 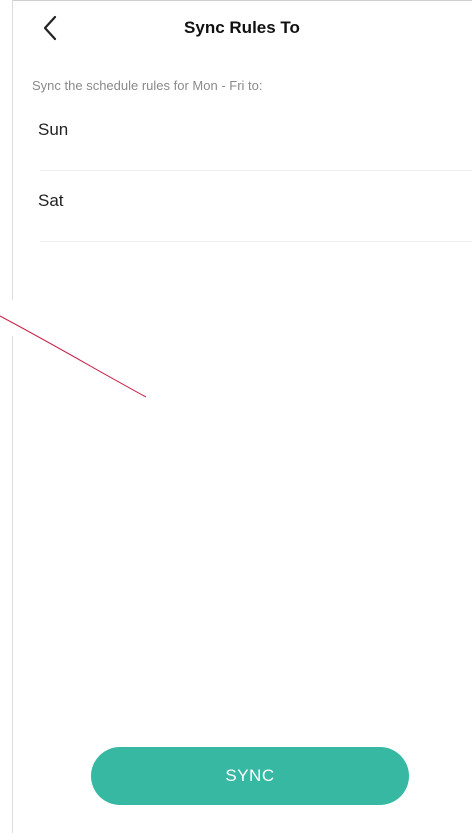 I want to click on nav-bar: Sync Rules To, so click(x=242, y=30).